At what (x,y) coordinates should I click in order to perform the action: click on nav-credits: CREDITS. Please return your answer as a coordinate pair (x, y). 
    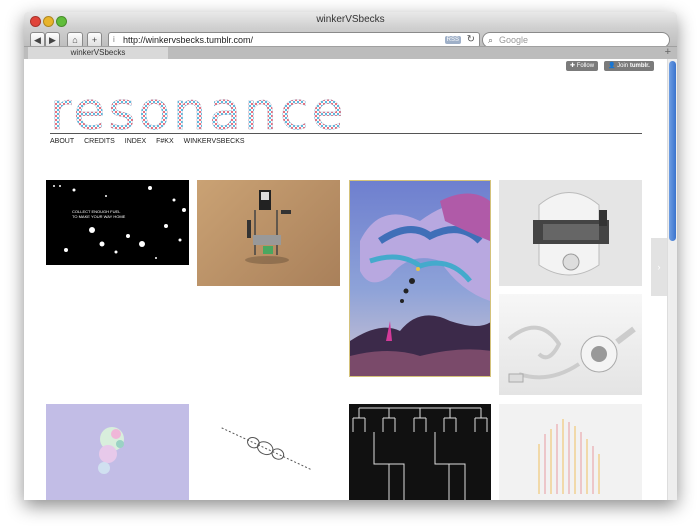
    Looking at the image, I should click on (99, 141).